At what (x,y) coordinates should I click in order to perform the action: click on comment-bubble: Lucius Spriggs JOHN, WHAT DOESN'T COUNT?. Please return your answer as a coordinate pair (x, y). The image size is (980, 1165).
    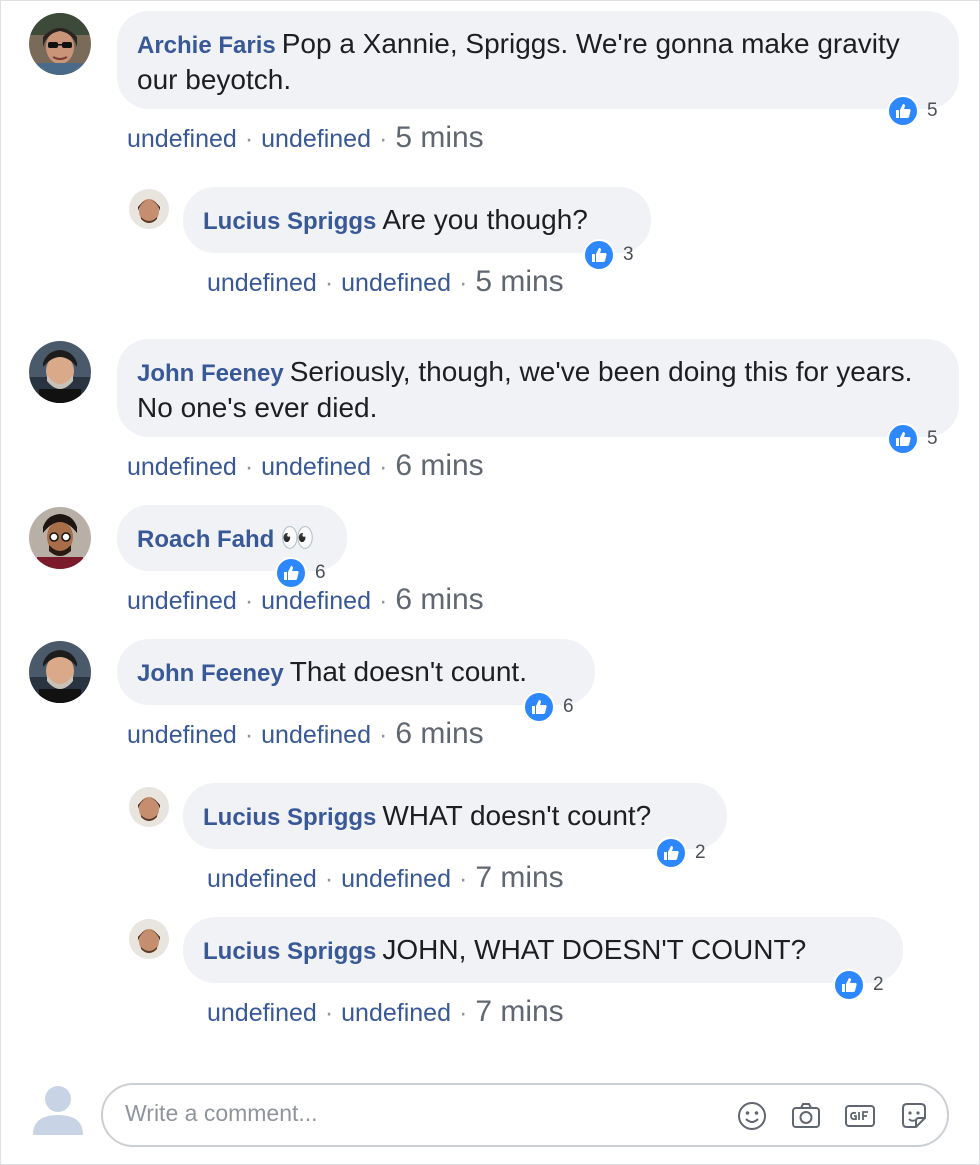
    Looking at the image, I should click on (543, 950).